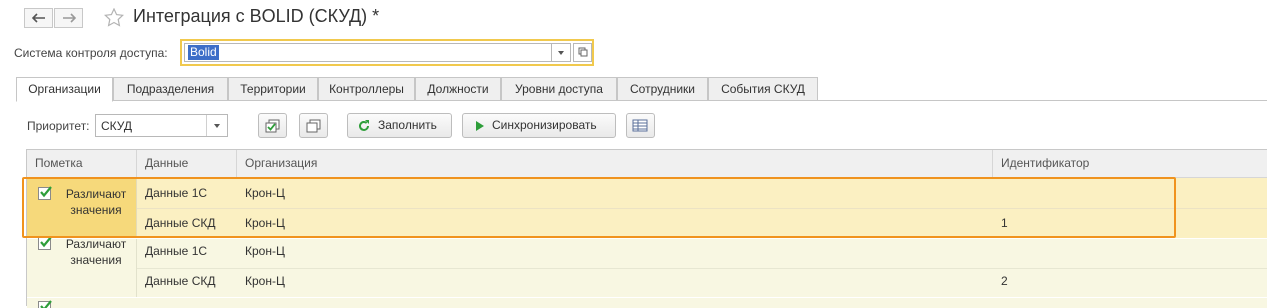 The image size is (1267, 308). What do you see at coordinates (559, 89) in the screenshot?
I see `tab-access-levels: Уровни доступа` at bounding box center [559, 89].